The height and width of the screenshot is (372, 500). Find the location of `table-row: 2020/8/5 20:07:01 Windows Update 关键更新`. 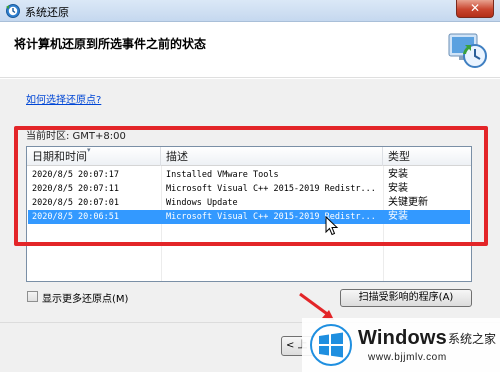

table-row: 2020/8/5 20:07:01 Windows Update 关键更新 is located at coordinates (249, 203).